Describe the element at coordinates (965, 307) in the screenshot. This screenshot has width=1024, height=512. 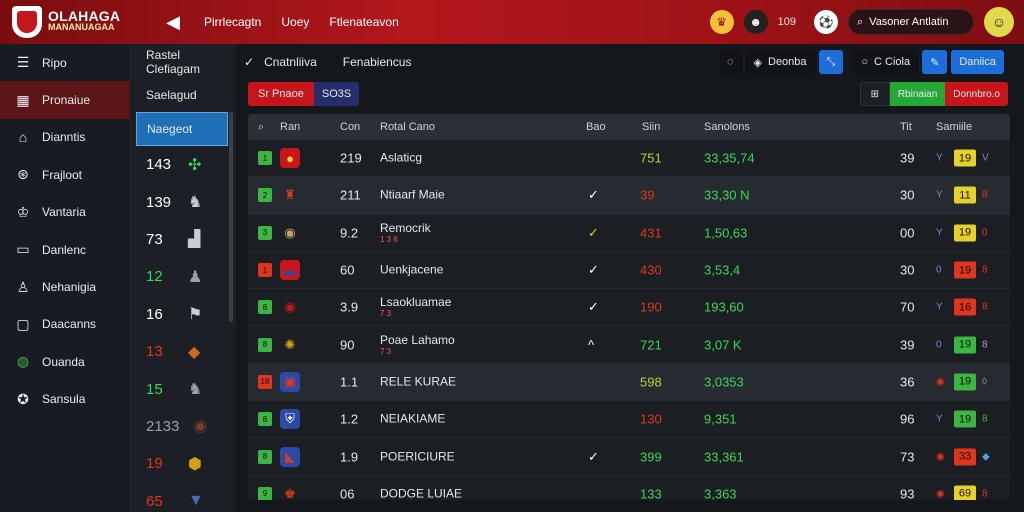
I see `form-chip: 16` at that location.